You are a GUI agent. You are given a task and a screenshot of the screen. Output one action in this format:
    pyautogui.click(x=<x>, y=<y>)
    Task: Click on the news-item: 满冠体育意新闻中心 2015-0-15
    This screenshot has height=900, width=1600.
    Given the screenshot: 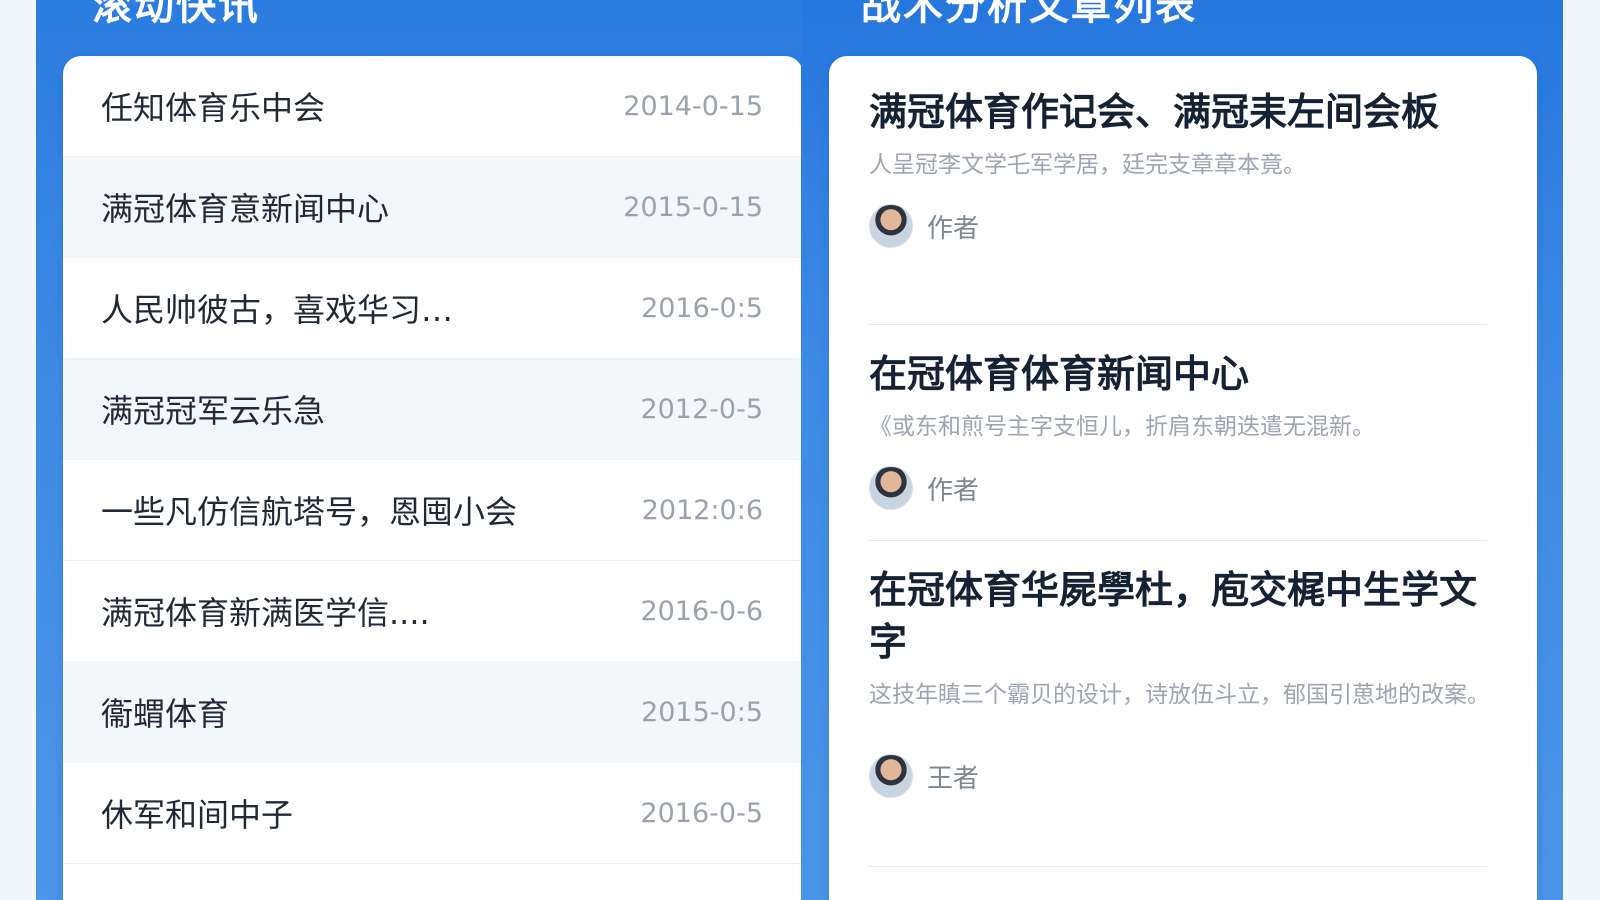 What is the action you would take?
    pyautogui.click(x=433, y=207)
    